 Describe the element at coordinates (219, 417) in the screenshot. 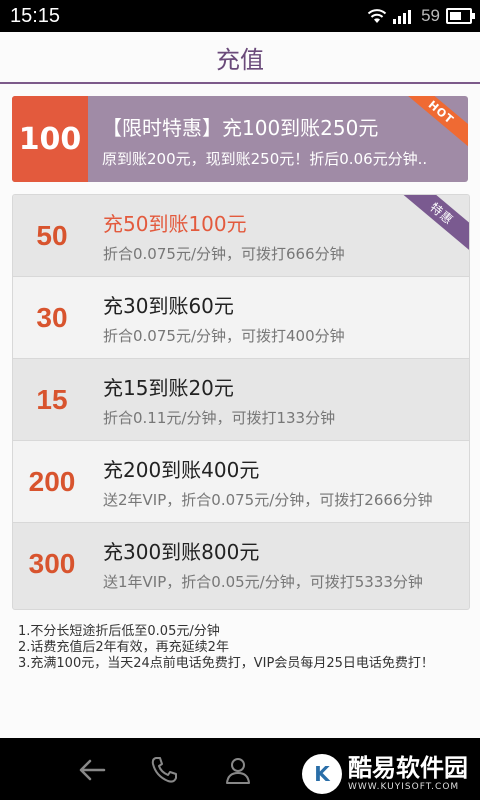

I see `package-desc: 折合0.11元/分钟，可拨打133分钟` at that location.